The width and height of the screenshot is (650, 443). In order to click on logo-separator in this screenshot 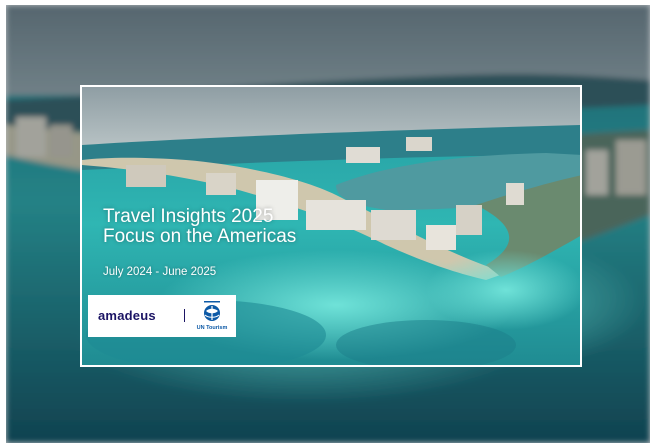, I will do `click(184, 315)`.